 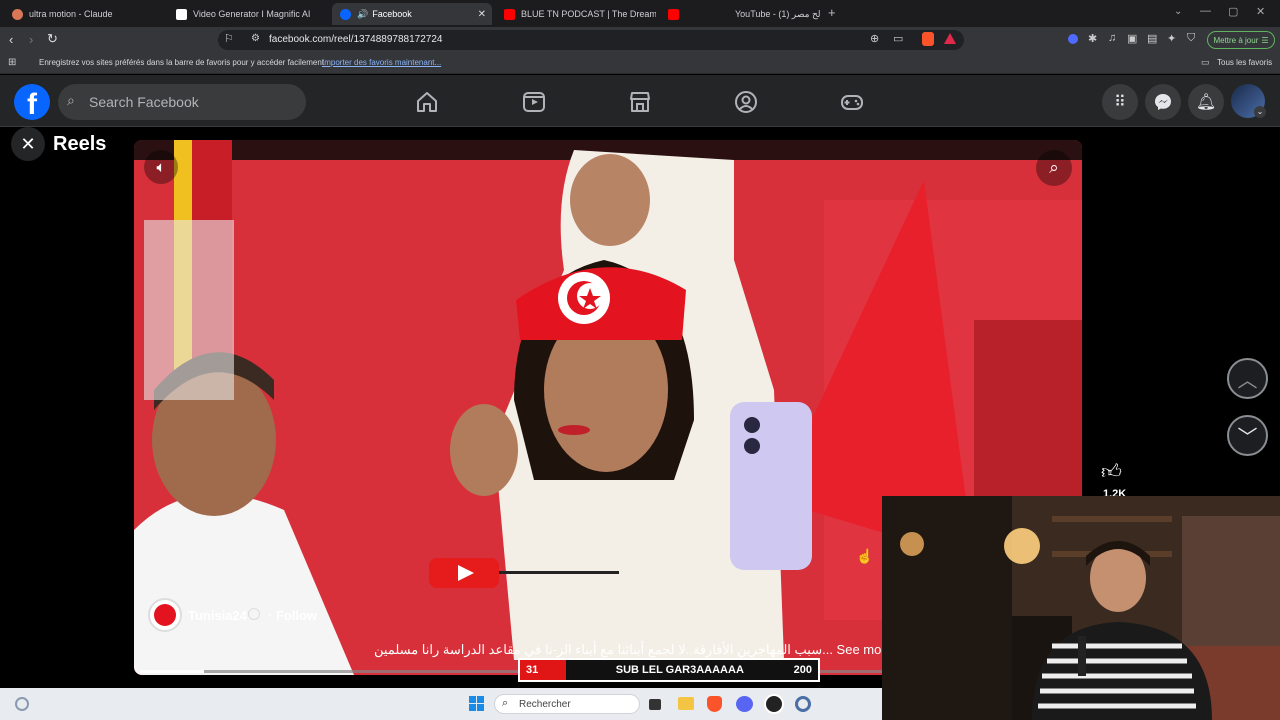 I want to click on url-text: facebook.com/reel/1374889788172724, so click(x=355, y=39).